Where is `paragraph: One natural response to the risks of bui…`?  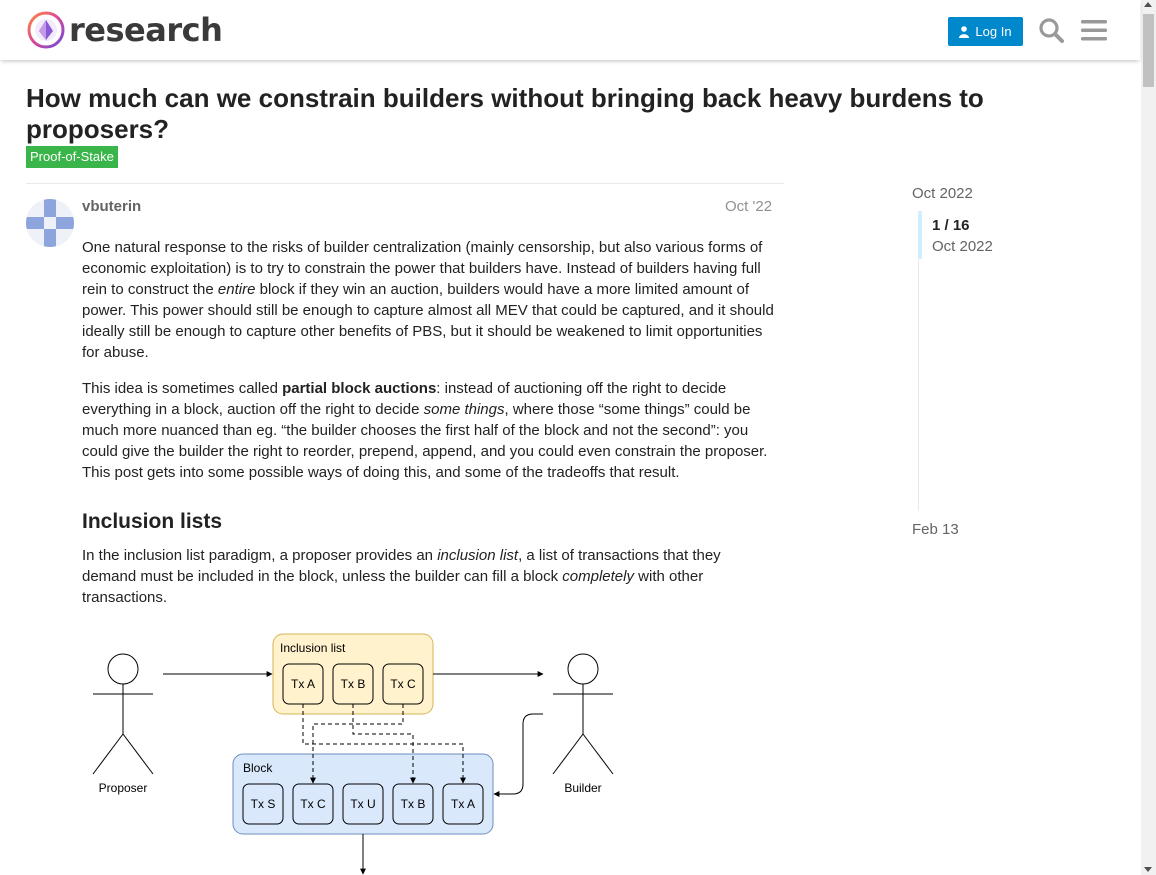 paragraph: One natural response to the risks of bui… is located at coordinates (428, 300).